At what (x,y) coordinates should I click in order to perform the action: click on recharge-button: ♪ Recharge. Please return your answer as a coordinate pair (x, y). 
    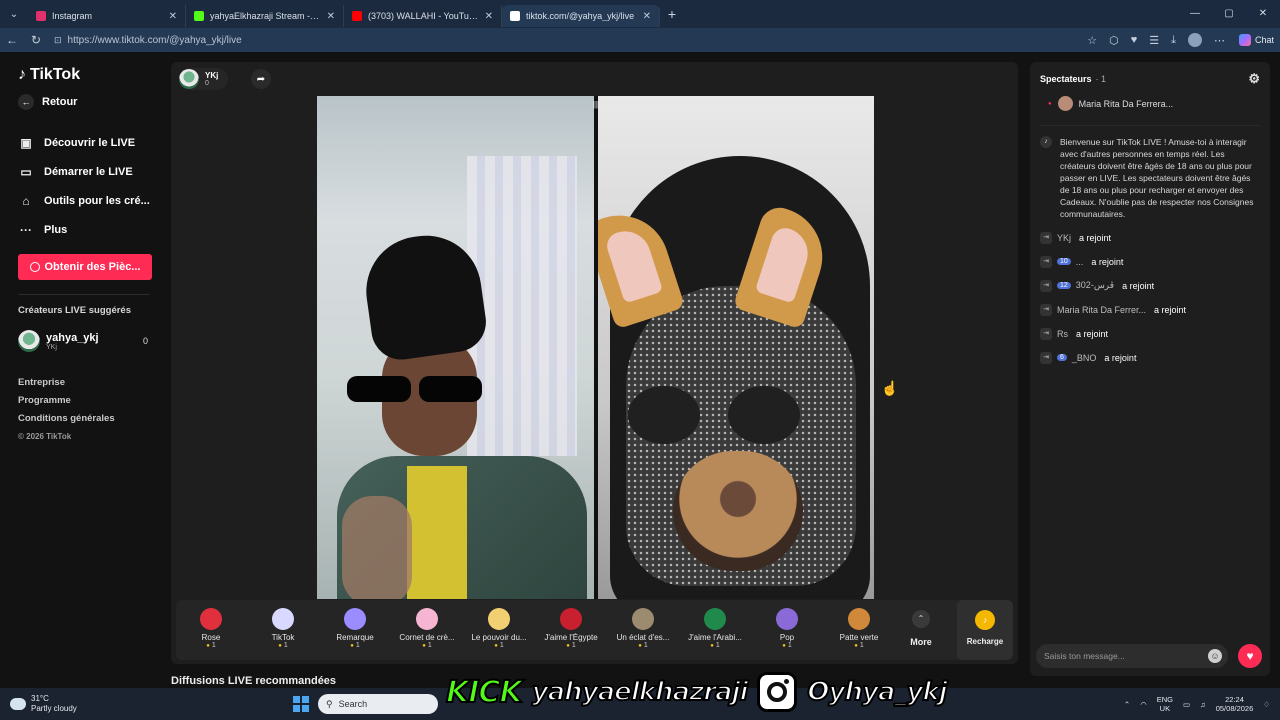
    Looking at the image, I should click on (985, 630).